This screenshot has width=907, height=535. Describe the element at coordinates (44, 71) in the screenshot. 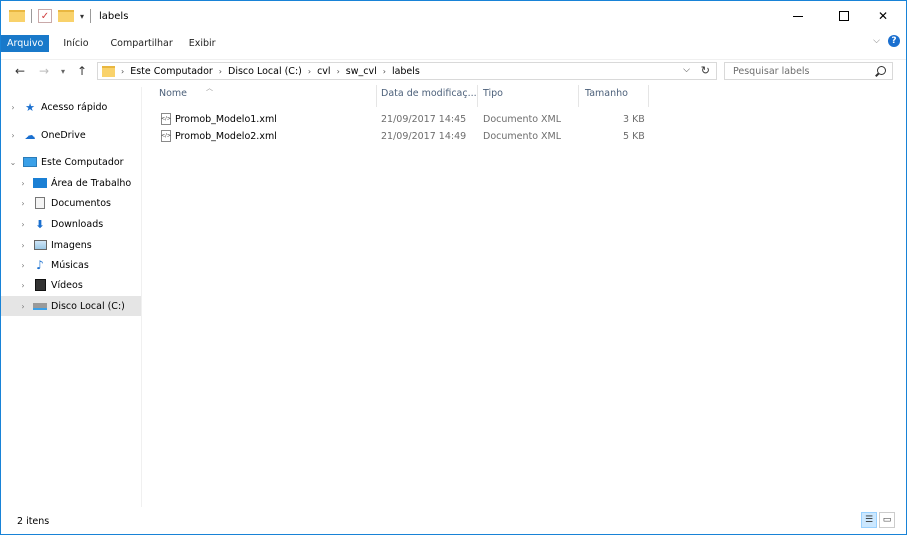

I see `forward-arrow-icon: →` at that location.